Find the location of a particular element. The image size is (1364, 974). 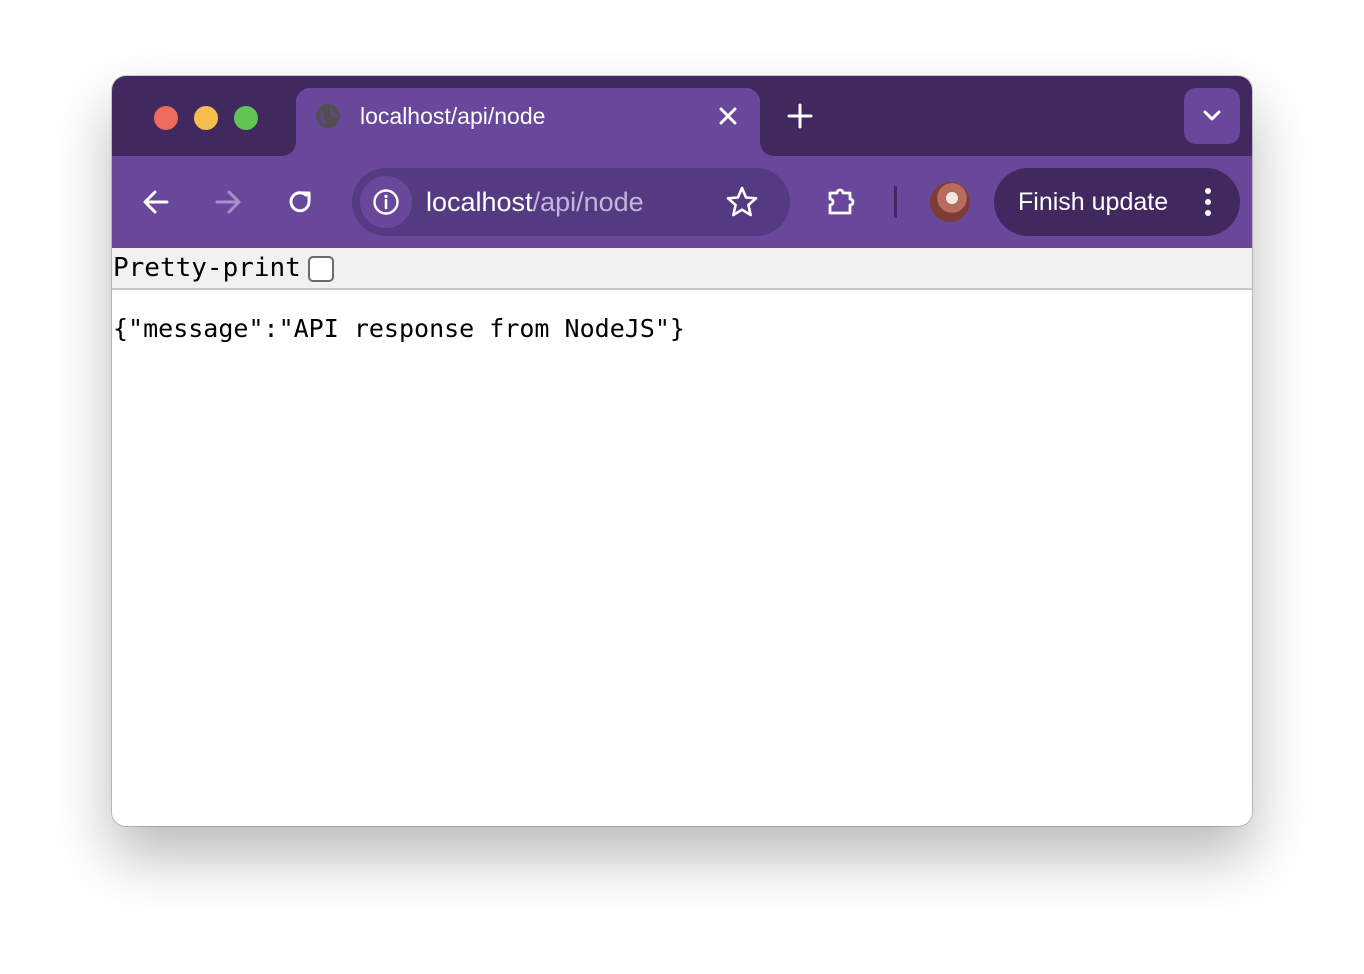

tab-title: localhost/api/node is located at coordinates (453, 116).